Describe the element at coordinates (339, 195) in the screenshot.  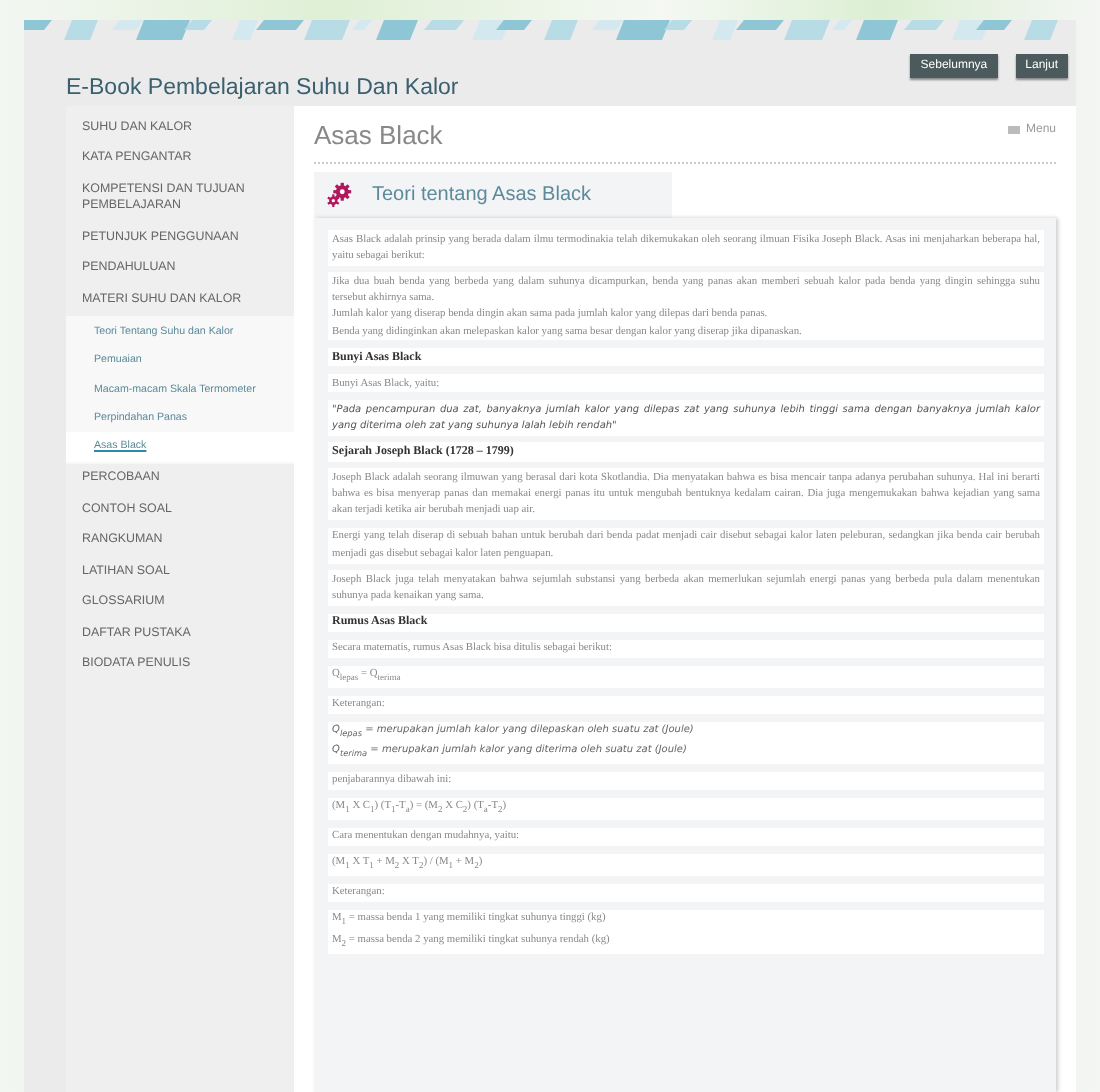
I see `gears-icon` at that location.